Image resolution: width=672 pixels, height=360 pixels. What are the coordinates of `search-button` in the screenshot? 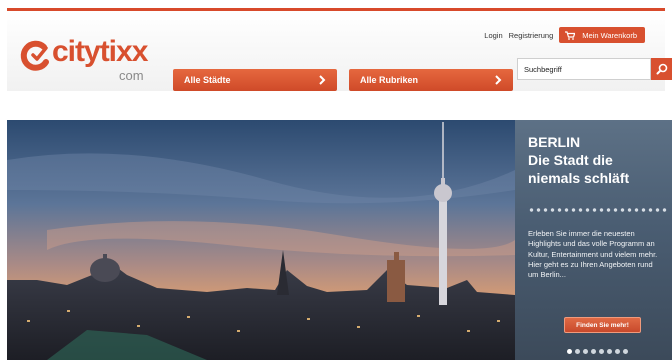 It's located at (661, 69).